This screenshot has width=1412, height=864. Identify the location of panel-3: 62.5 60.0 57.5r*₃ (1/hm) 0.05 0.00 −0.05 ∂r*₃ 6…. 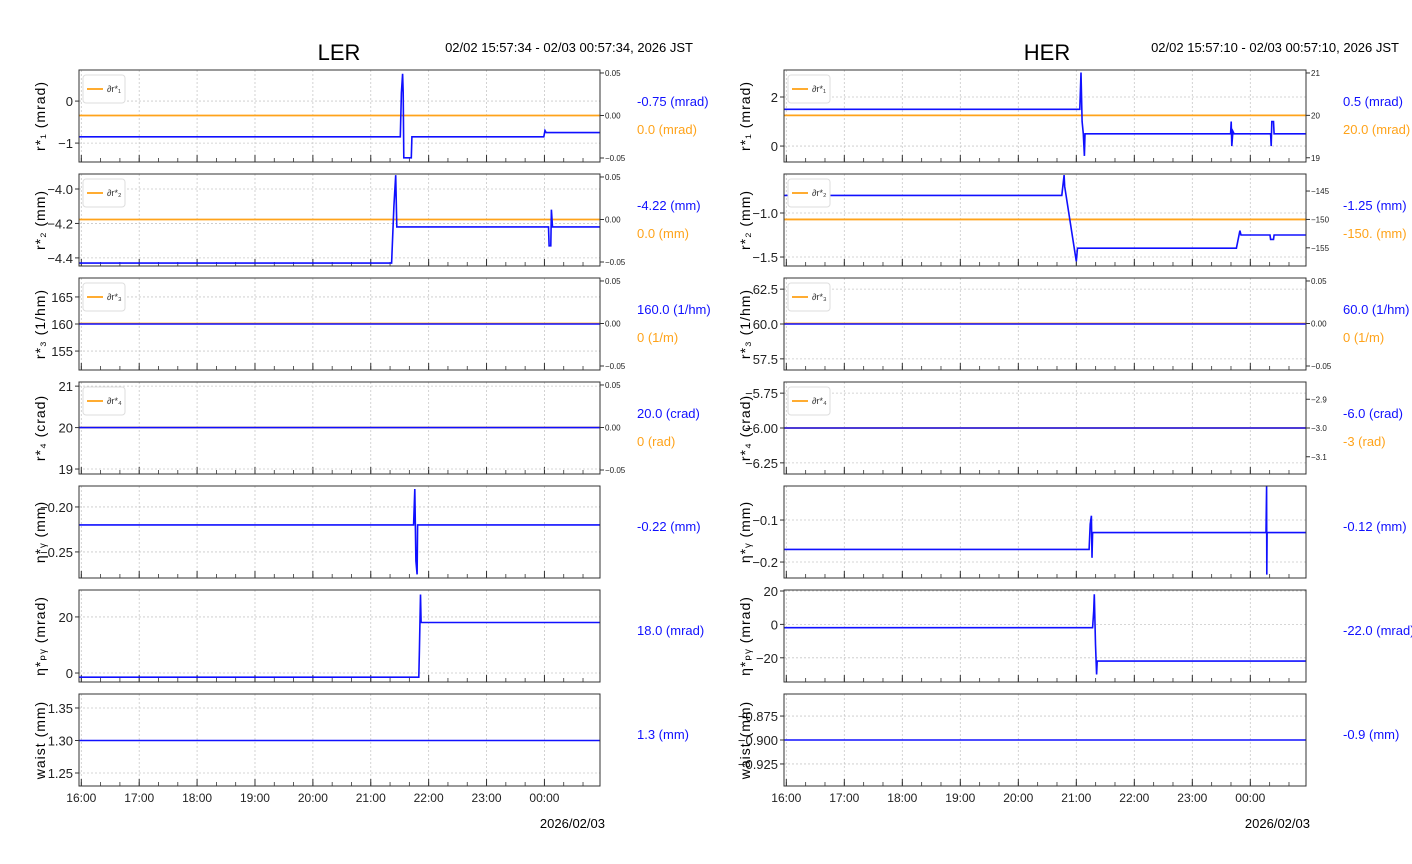
(1073, 324).